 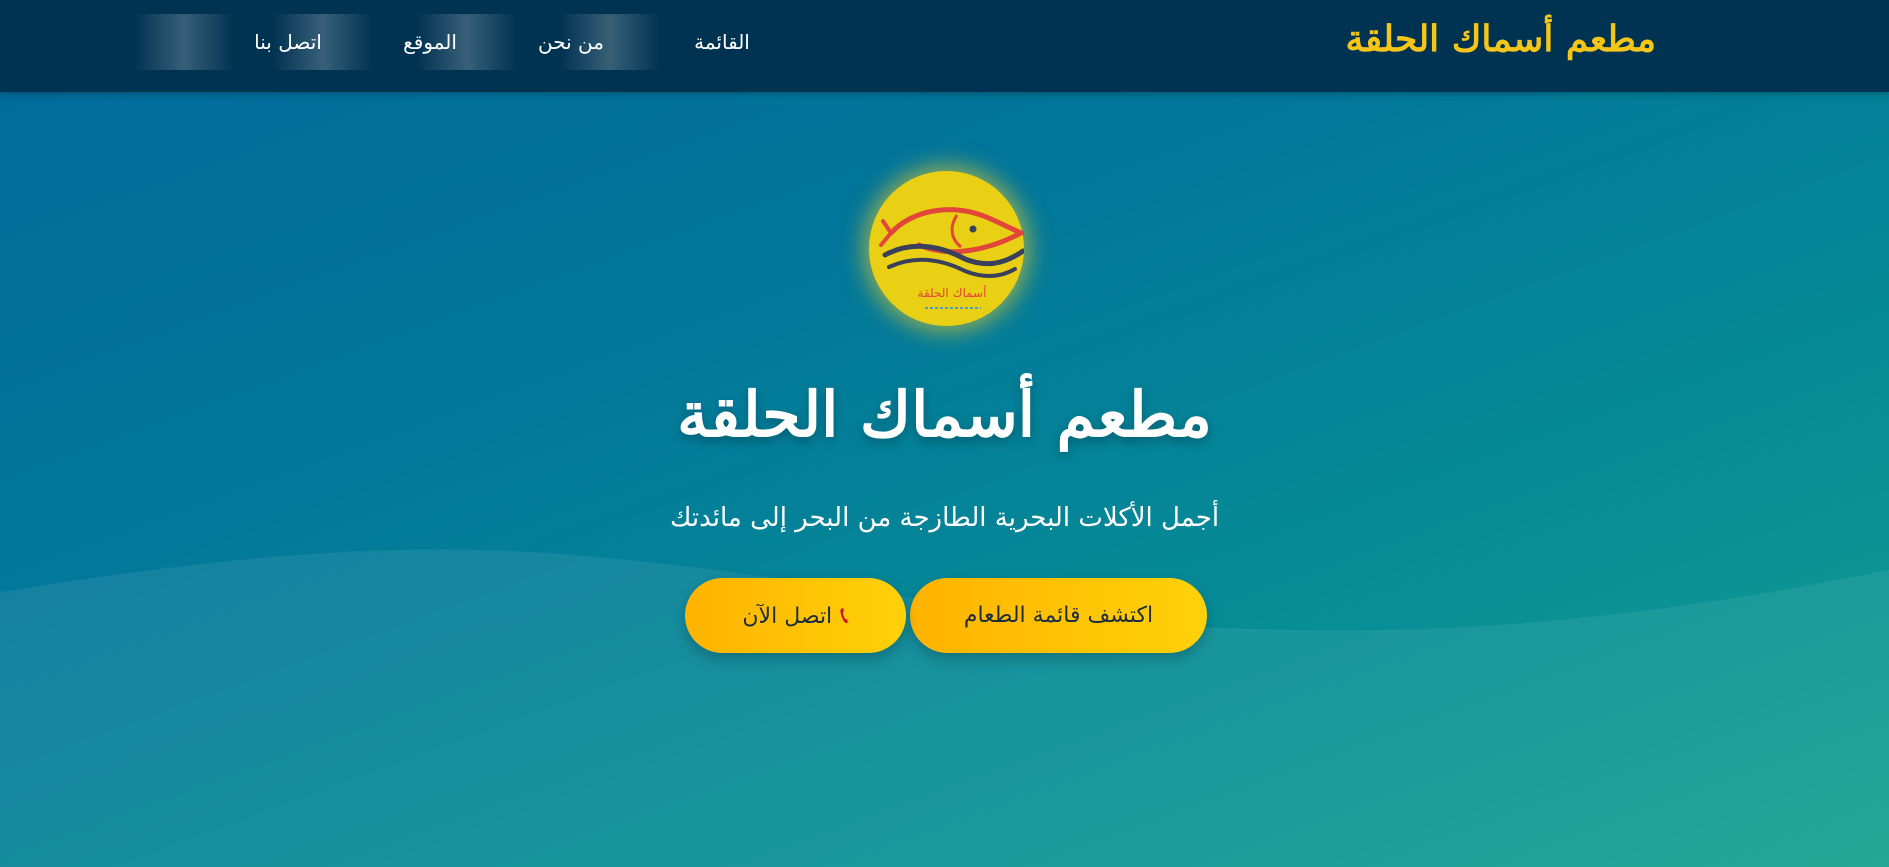 What do you see at coordinates (944, 414) in the screenshot?
I see `hero-title: مطعم أسماك الحلقة` at bounding box center [944, 414].